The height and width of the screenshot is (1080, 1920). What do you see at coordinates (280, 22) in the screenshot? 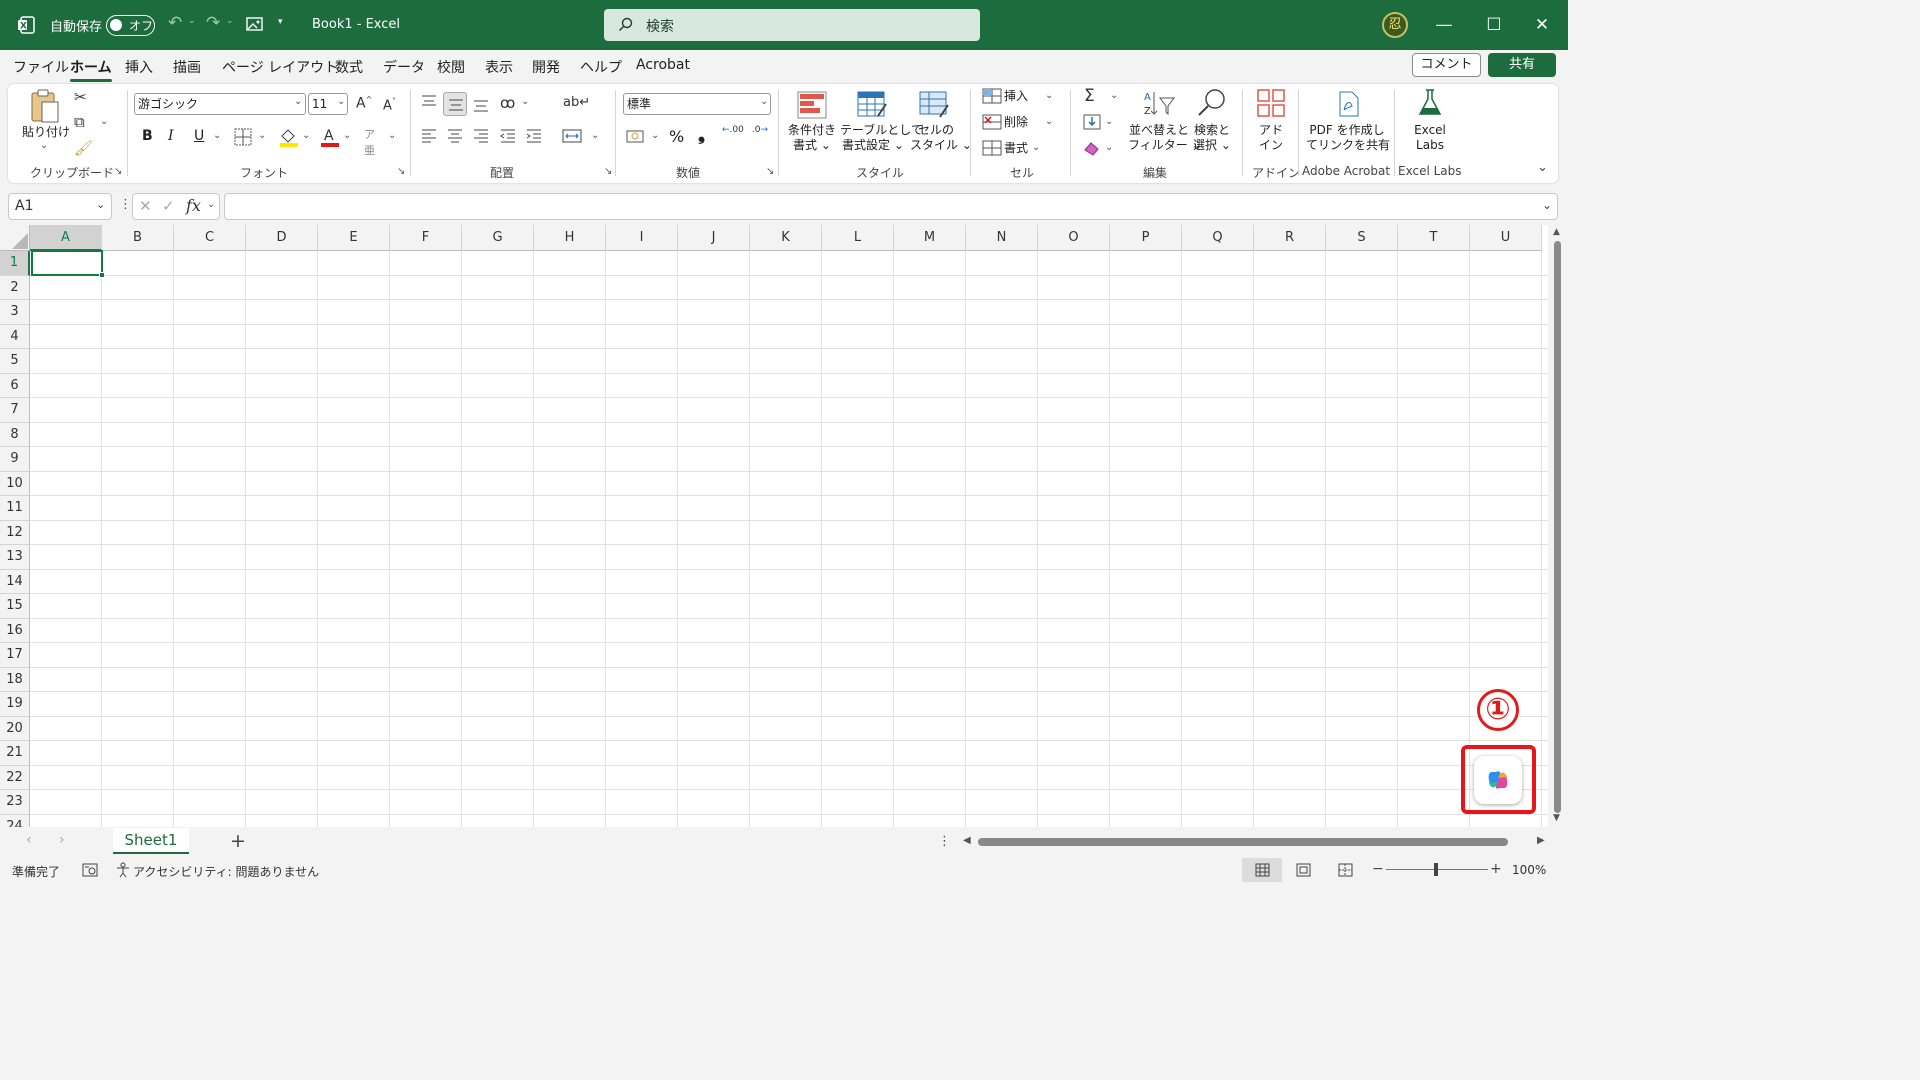
I see `customize-qat-icon: ▾` at bounding box center [280, 22].